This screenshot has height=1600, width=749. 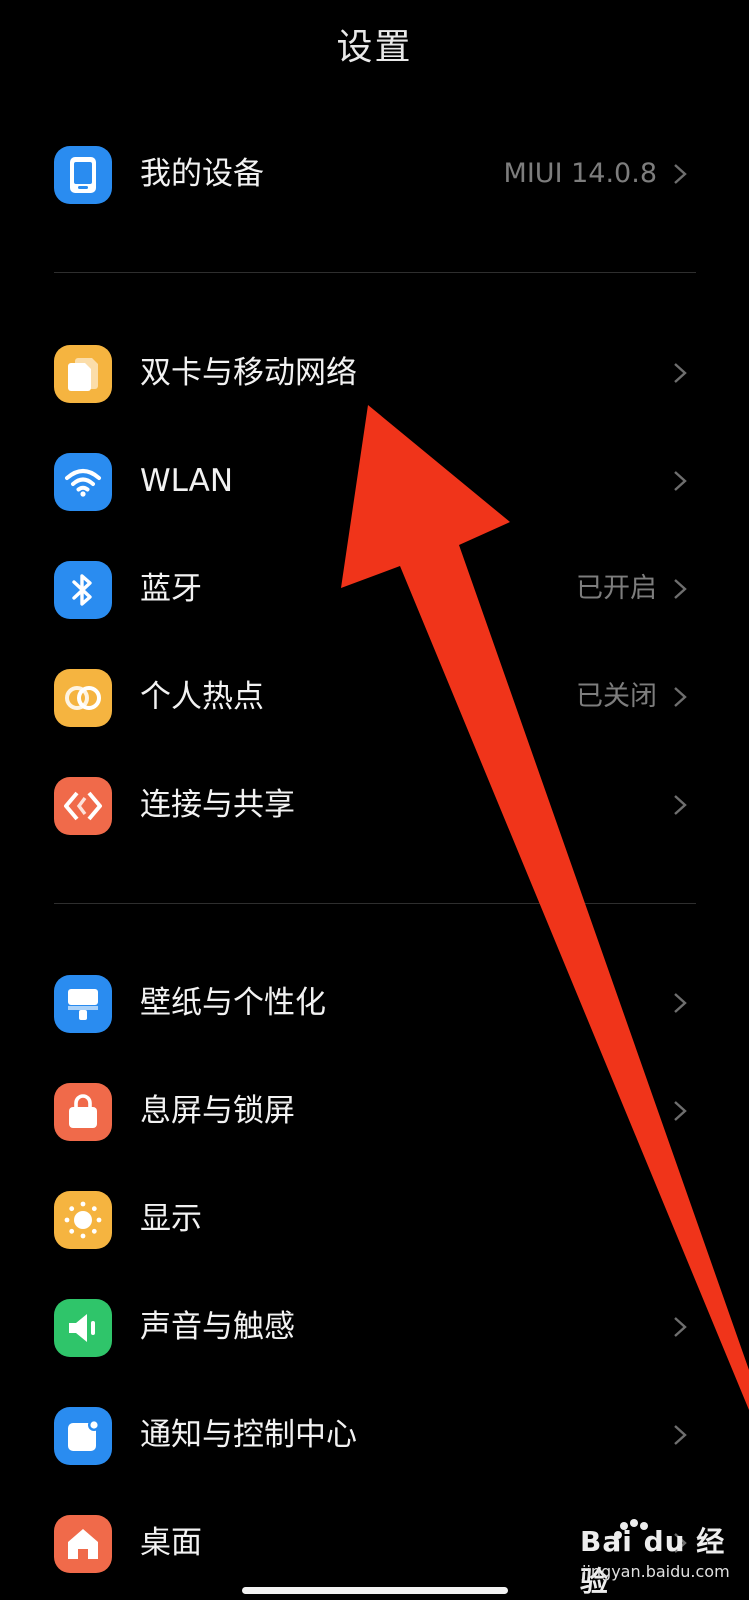 What do you see at coordinates (375, 1590) in the screenshot?
I see `home-indicator-bar` at bounding box center [375, 1590].